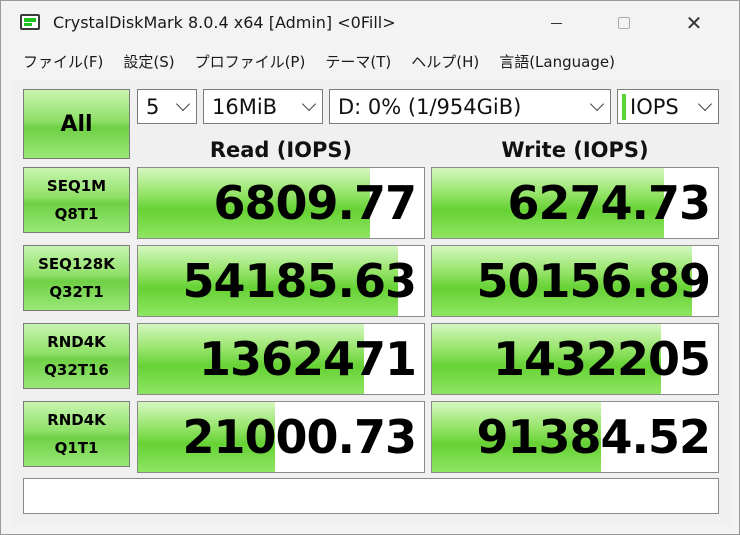 The image size is (740, 535). What do you see at coordinates (307, 359) in the screenshot?
I see `read-value: 1362471` at bounding box center [307, 359].